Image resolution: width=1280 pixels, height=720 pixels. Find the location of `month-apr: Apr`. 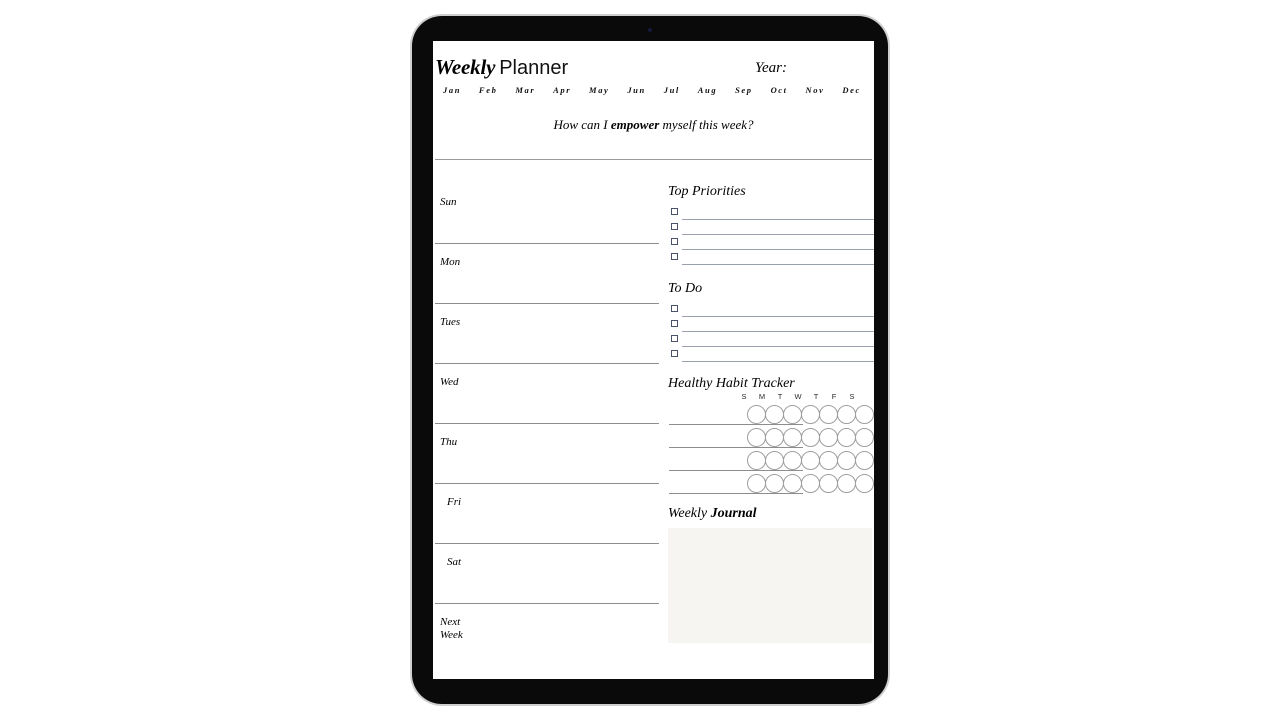

month-apr: Apr is located at coordinates (562, 90).